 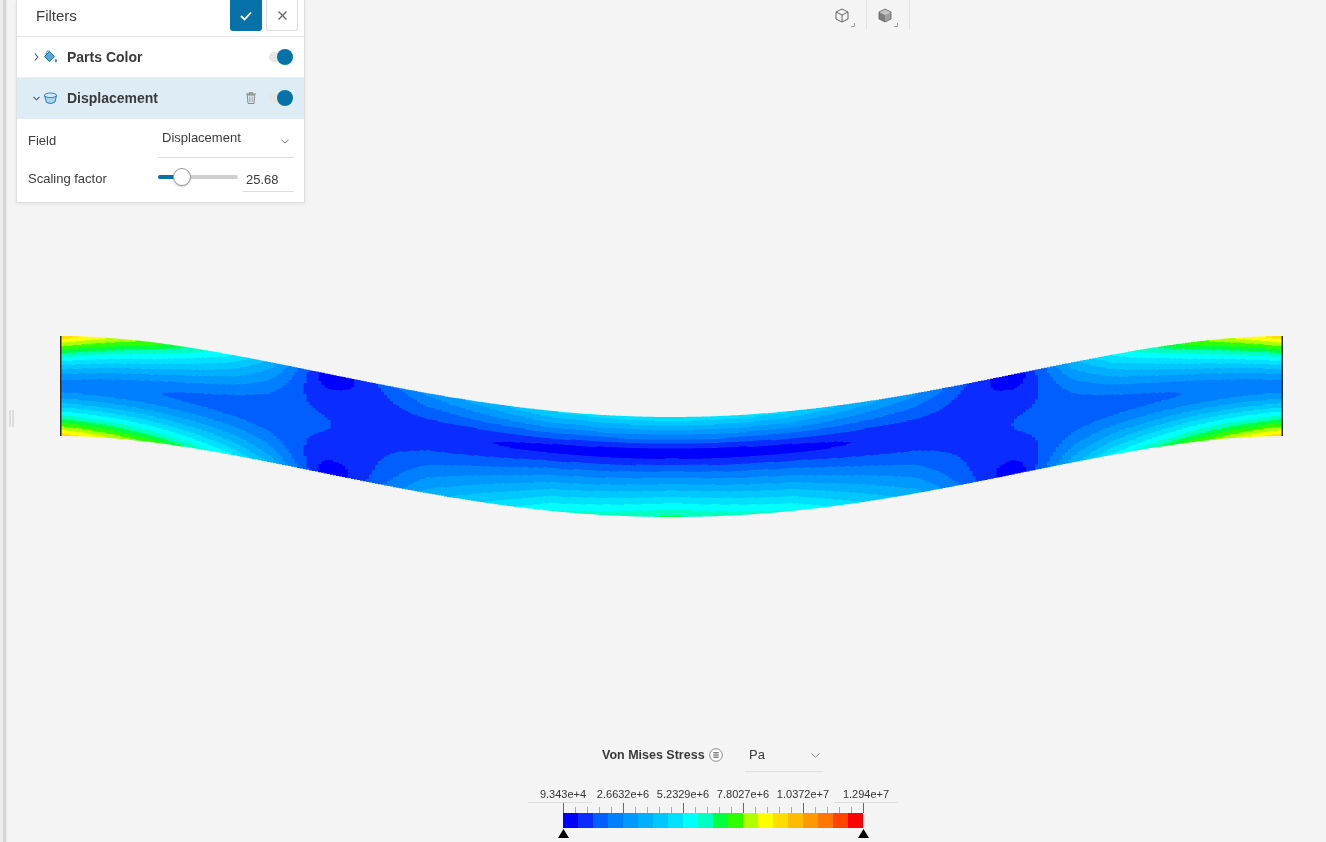 I want to click on shaded-cube-icon, so click(x=888, y=16).